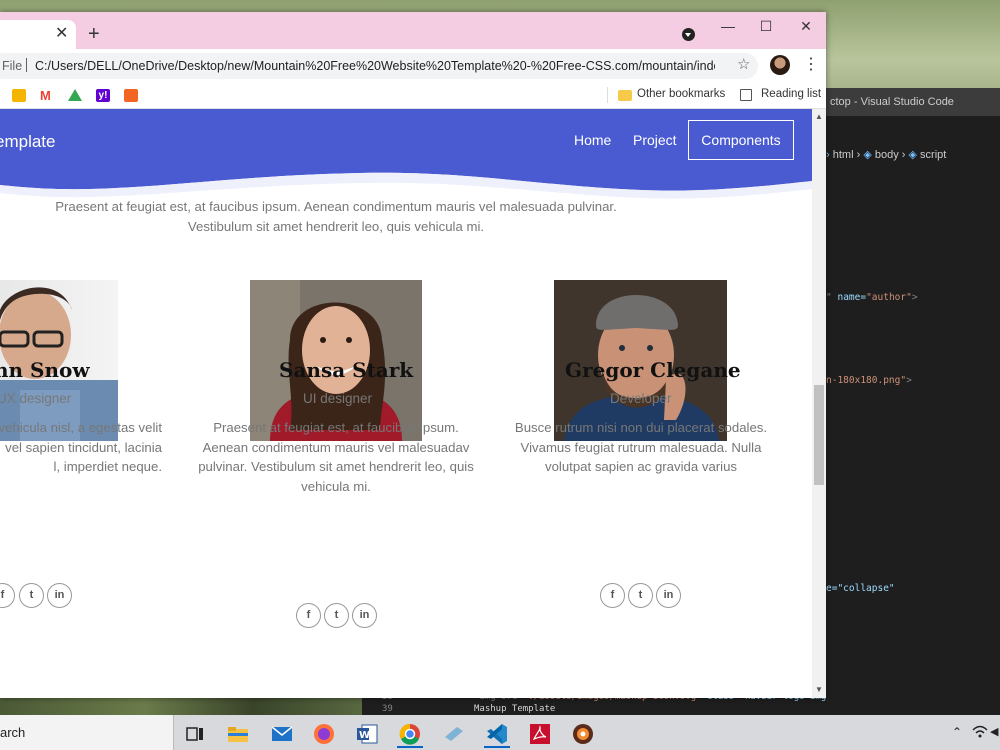  Describe the element at coordinates (87, 732) in the screenshot. I see `taskbar-search: arch` at that location.